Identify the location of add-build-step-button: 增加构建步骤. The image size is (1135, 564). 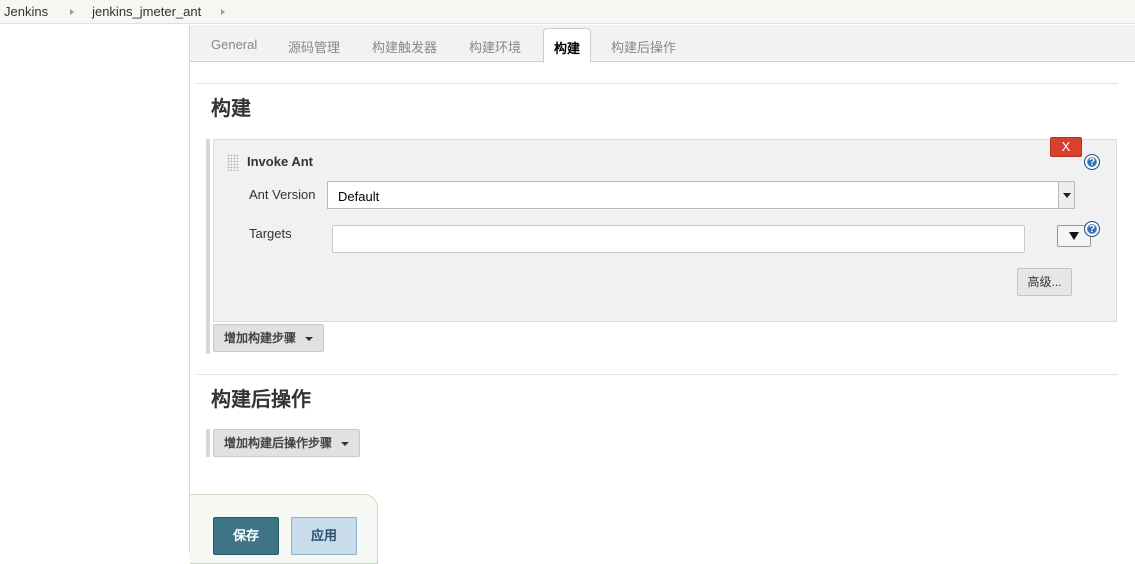
(269, 338).